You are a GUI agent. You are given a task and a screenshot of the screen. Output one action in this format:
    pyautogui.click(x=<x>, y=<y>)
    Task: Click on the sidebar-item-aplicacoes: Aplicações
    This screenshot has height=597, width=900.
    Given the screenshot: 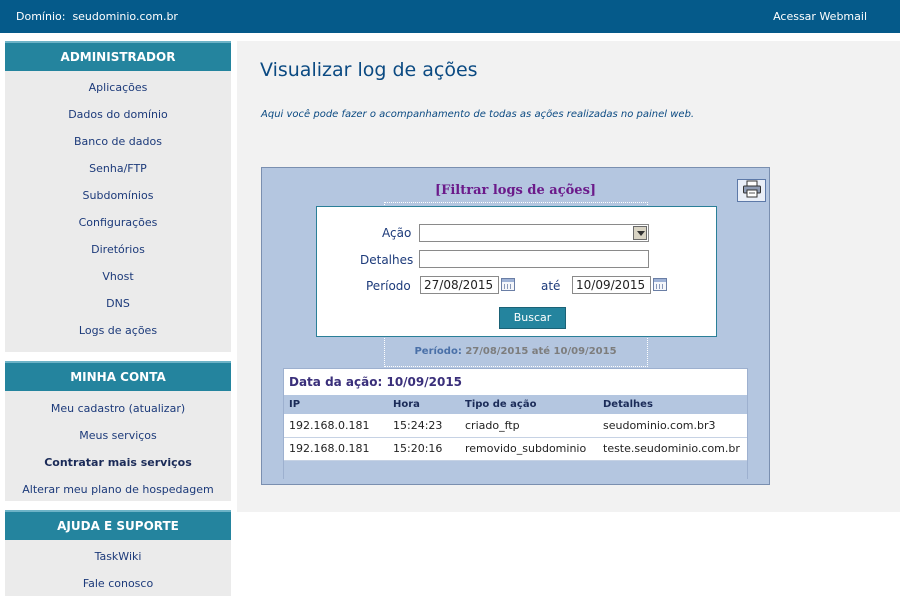 What is the action you would take?
    pyautogui.click(x=118, y=87)
    